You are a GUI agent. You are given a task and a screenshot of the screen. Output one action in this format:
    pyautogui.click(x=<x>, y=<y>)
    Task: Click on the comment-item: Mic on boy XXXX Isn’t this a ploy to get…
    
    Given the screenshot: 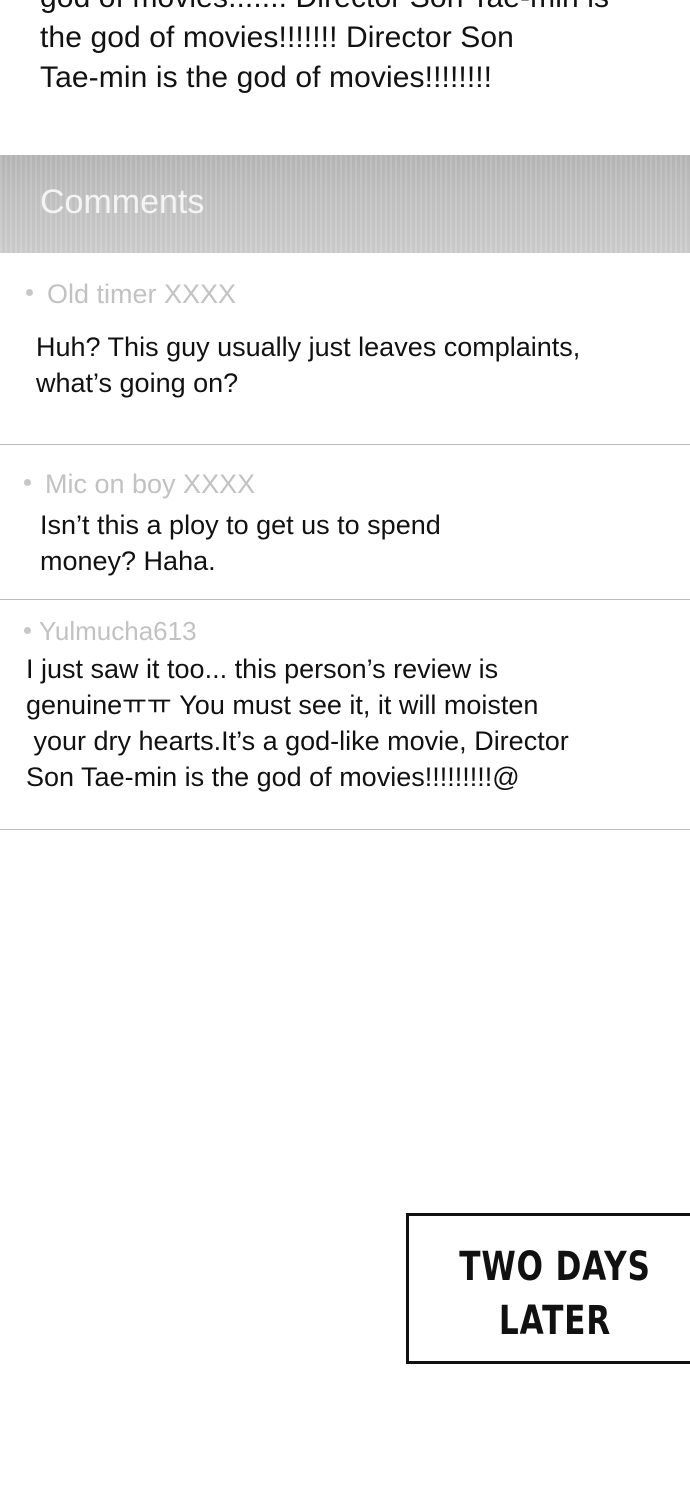 What is the action you would take?
    pyautogui.click(x=345, y=522)
    